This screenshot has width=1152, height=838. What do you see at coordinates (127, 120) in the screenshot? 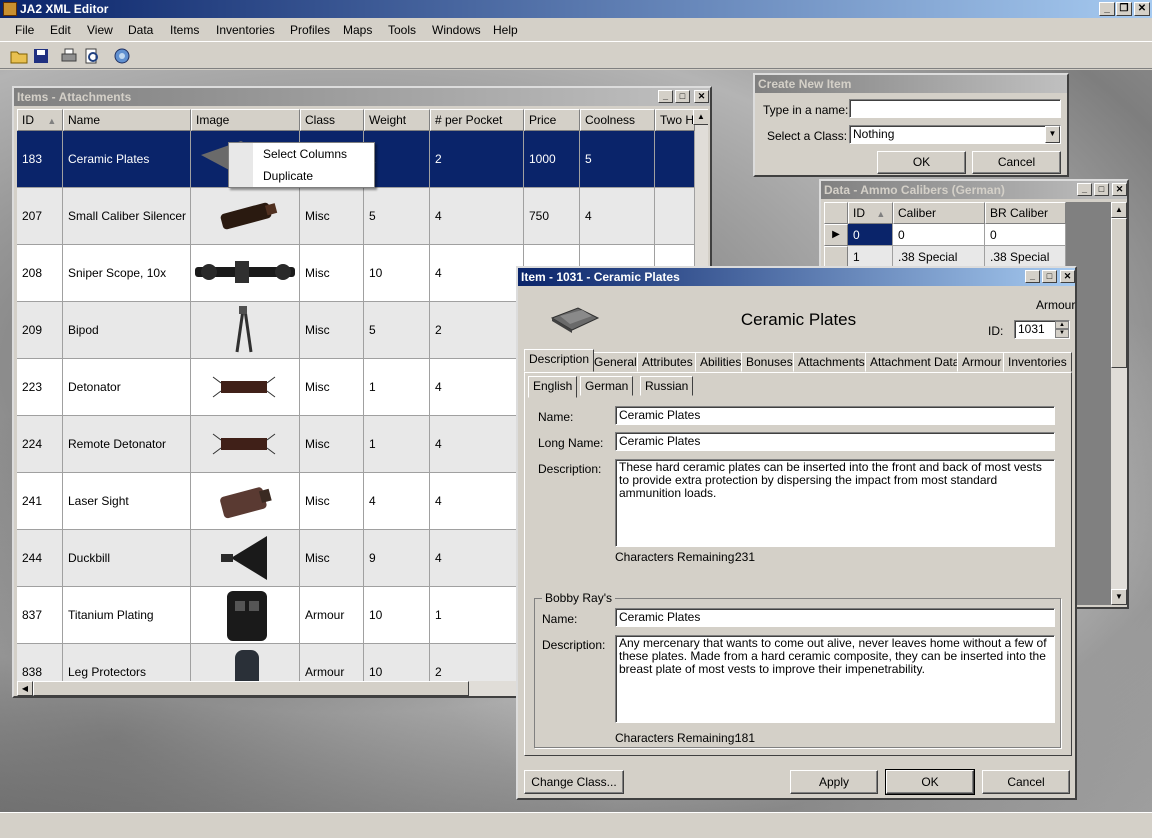
I see `col-header-name: Name` at bounding box center [127, 120].